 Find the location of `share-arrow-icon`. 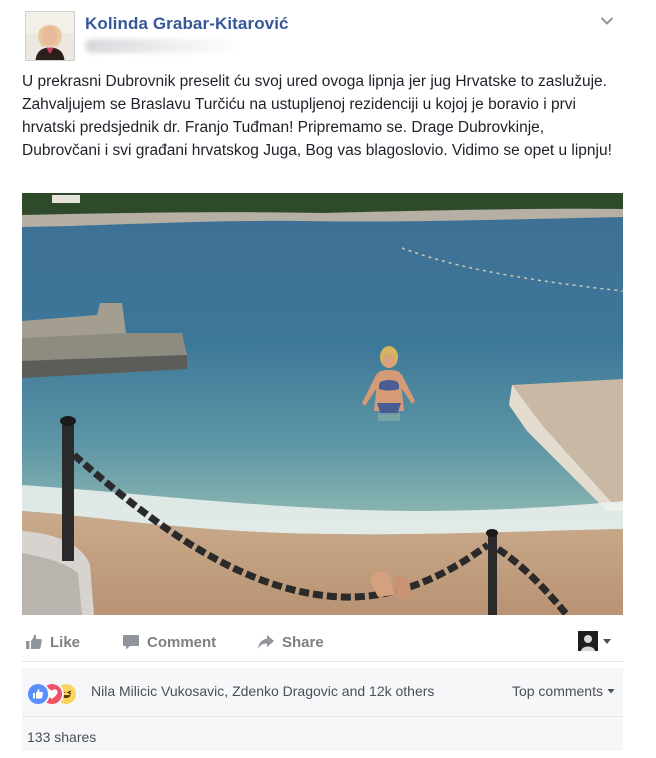

share-arrow-icon is located at coordinates (266, 642).